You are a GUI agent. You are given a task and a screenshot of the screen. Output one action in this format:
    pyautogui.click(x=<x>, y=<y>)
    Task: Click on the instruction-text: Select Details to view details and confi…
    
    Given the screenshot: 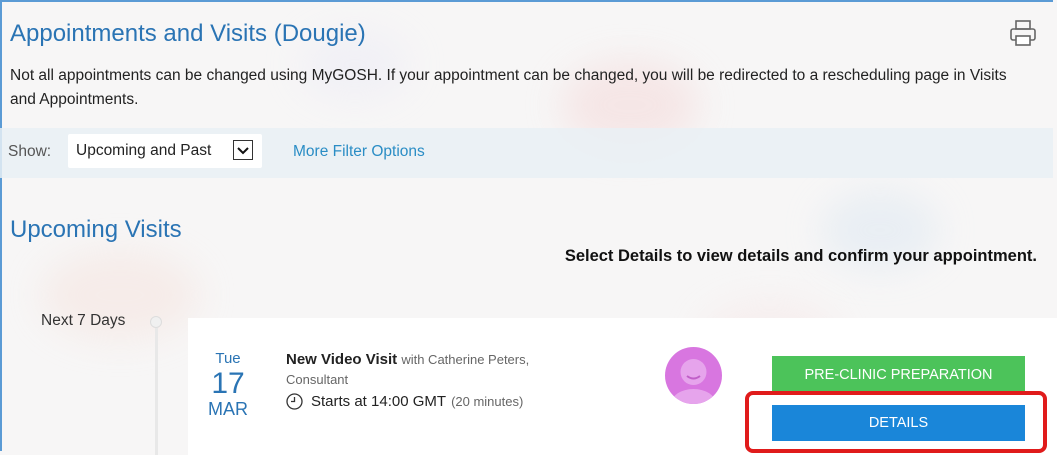 What is the action you would take?
    pyautogui.click(x=800, y=256)
    